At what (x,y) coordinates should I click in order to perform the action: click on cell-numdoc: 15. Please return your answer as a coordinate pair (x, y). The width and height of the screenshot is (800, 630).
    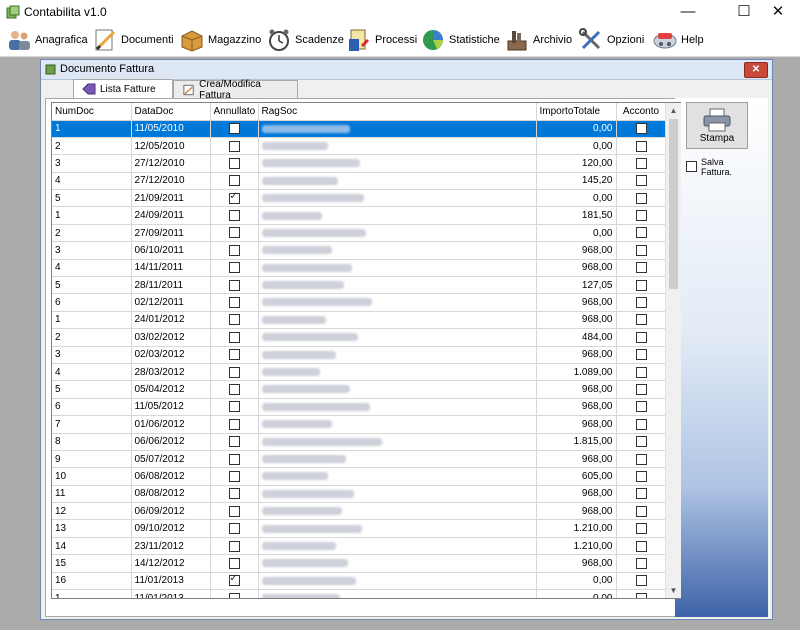
    Looking at the image, I should click on (92, 563).